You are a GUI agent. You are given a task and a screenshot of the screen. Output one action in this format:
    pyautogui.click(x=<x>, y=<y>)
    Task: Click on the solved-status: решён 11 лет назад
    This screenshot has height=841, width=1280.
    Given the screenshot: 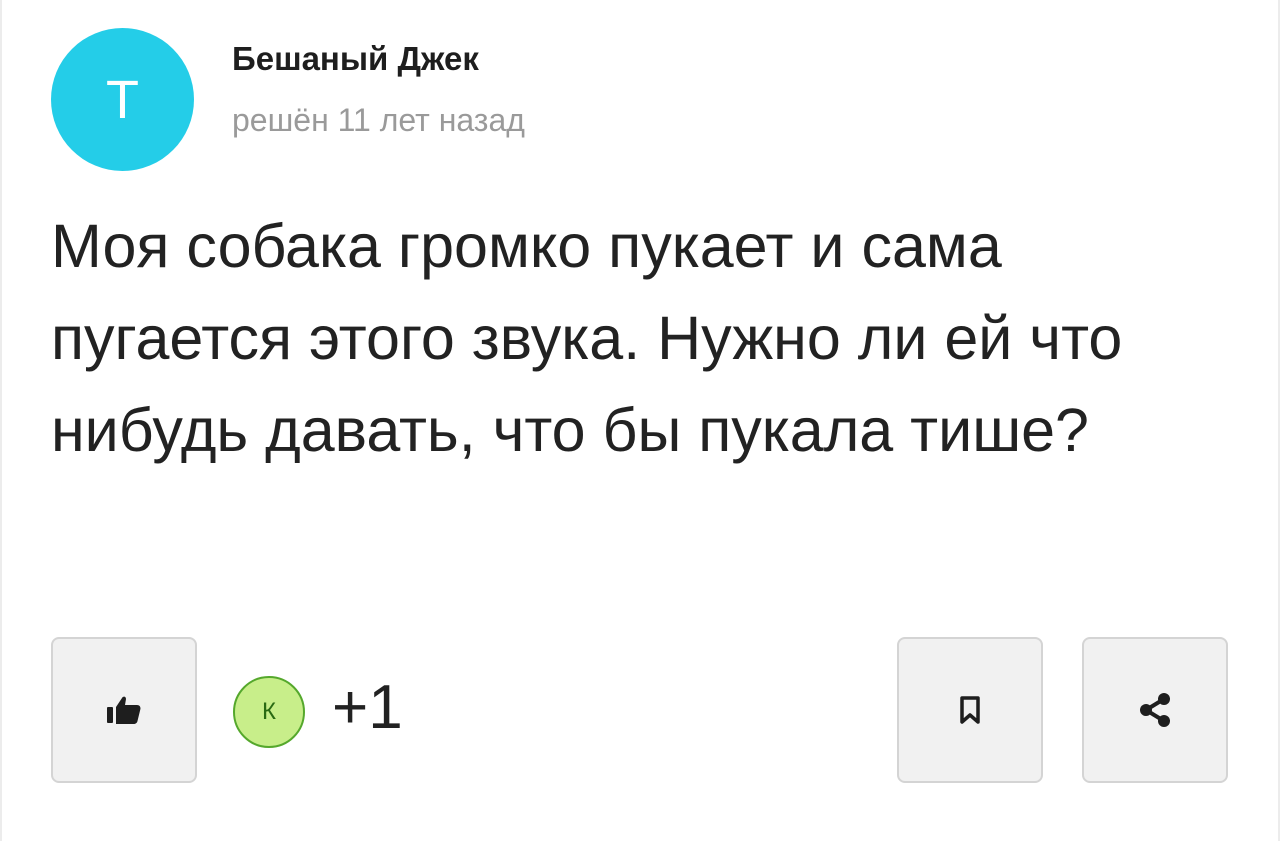 What is the action you would take?
    pyautogui.click(x=378, y=120)
    